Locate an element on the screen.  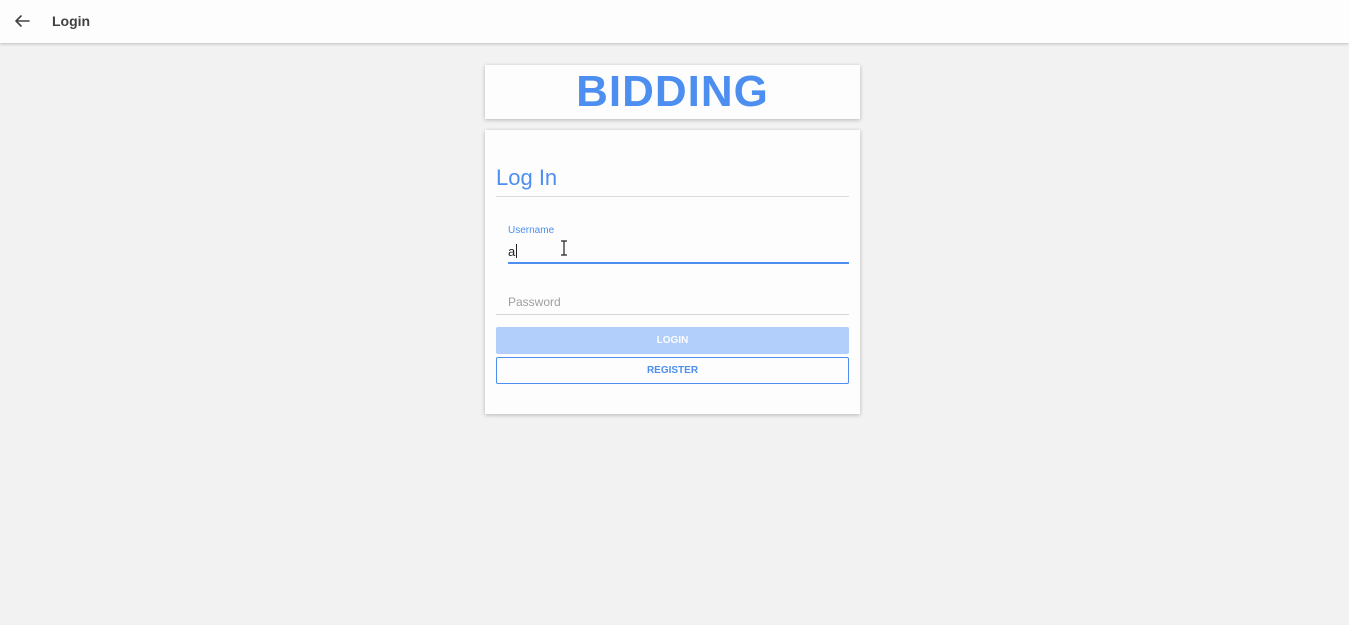
username-label: Username is located at coordinates (531, 230).